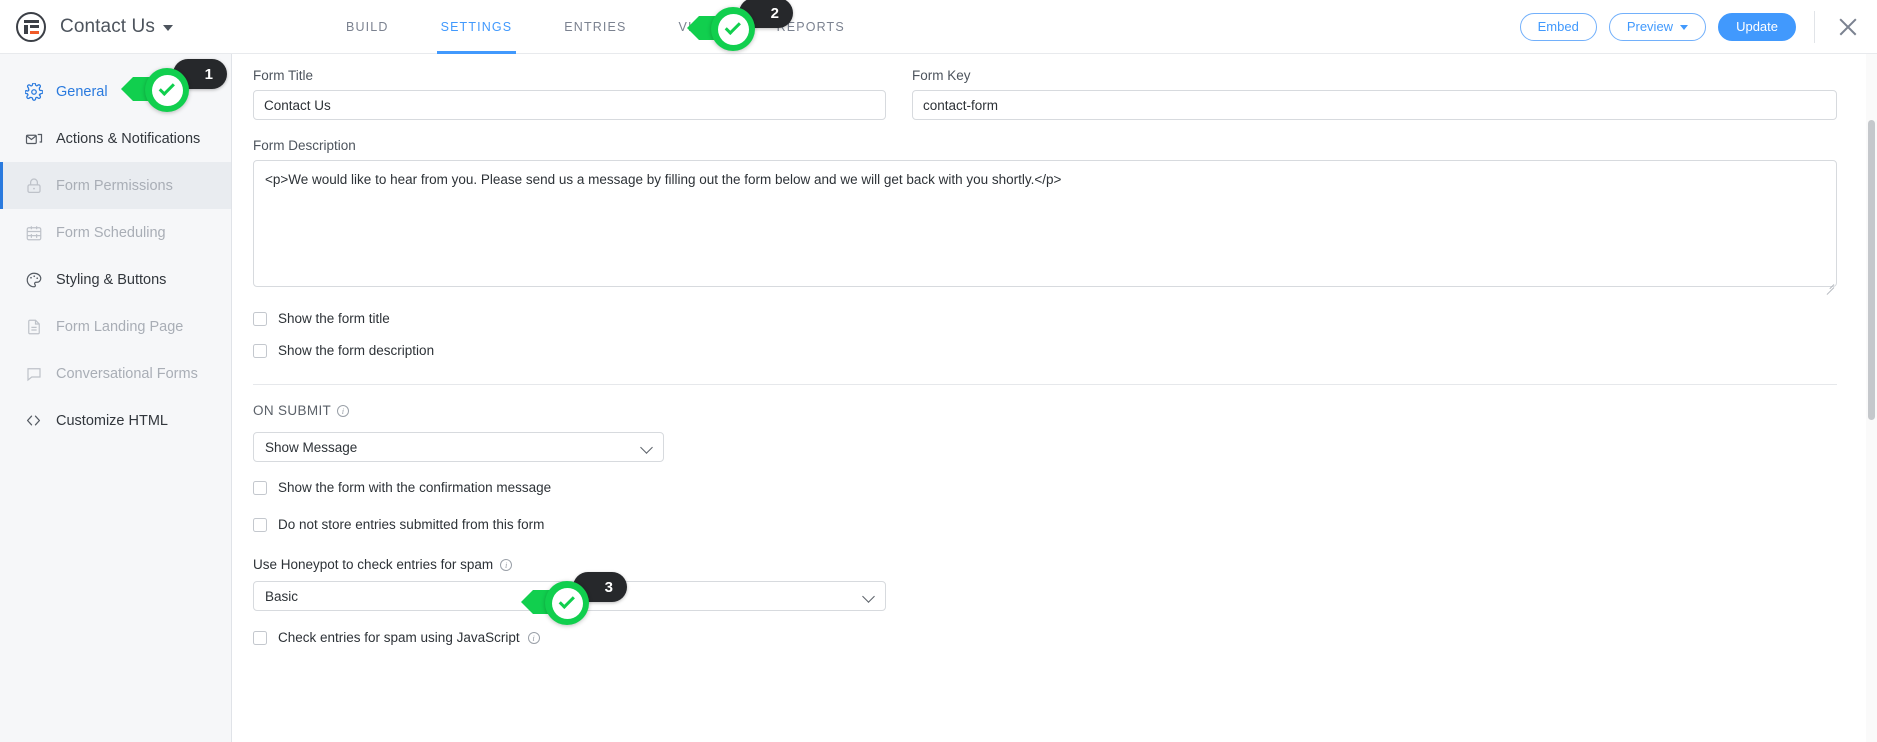 This screenshot has height=742, width=1877. What do you see at coordinates (82, 91) in the screenshot?
I see `sidebar-item-label: General` at bounding box center [82, 91].